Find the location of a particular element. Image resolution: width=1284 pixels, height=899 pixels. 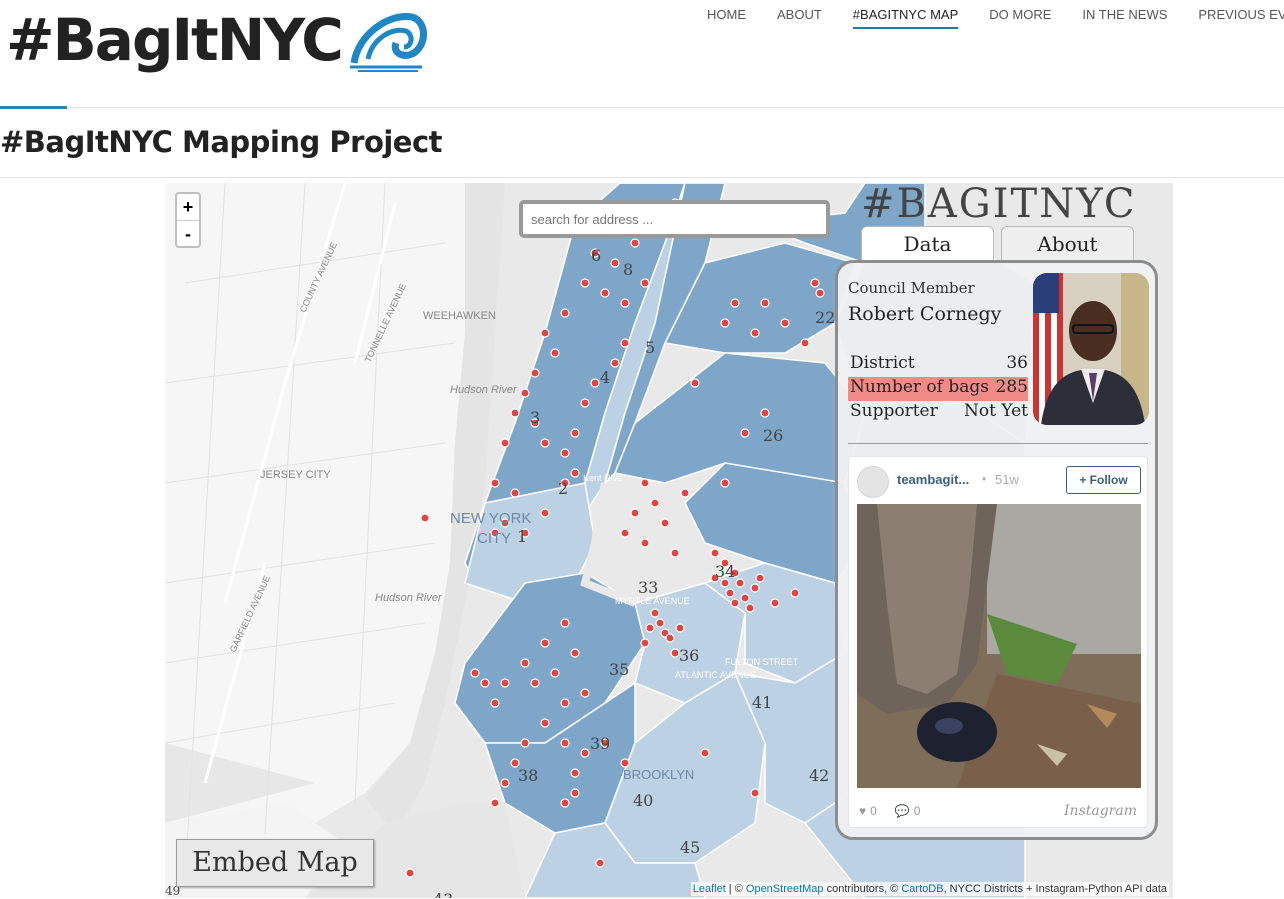

place-label: MYRTLE AVENUE is located at coordinates (652, 601).